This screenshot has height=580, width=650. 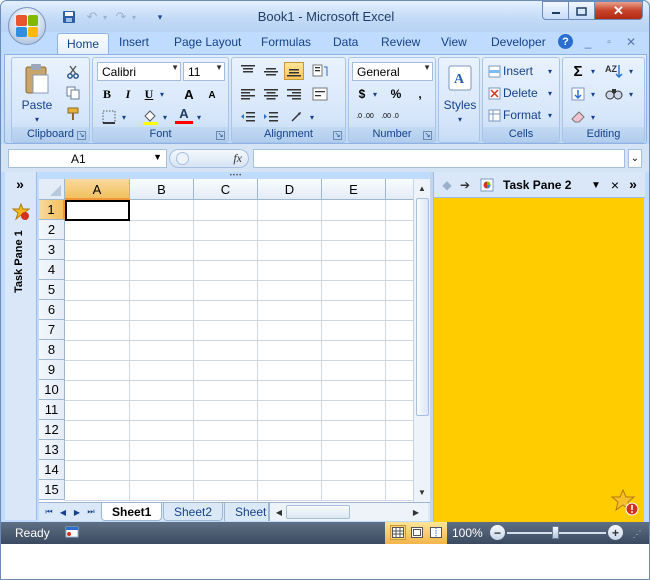 What do you see at coordinates (52, 210) in the screenshot?
I see `row-header: 1` at bounding box center [52, 210].